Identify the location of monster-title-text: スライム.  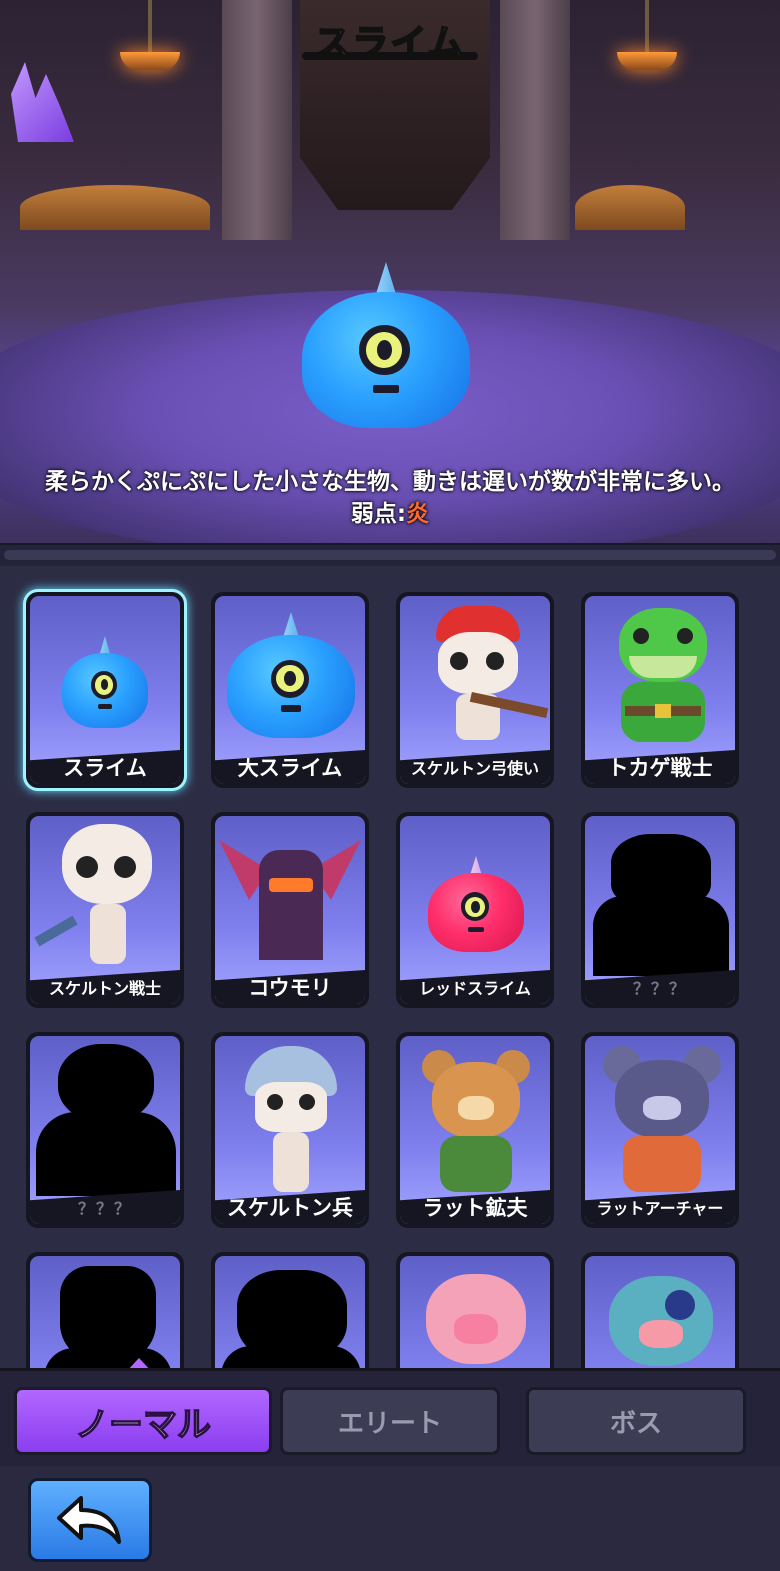
(389, 43).